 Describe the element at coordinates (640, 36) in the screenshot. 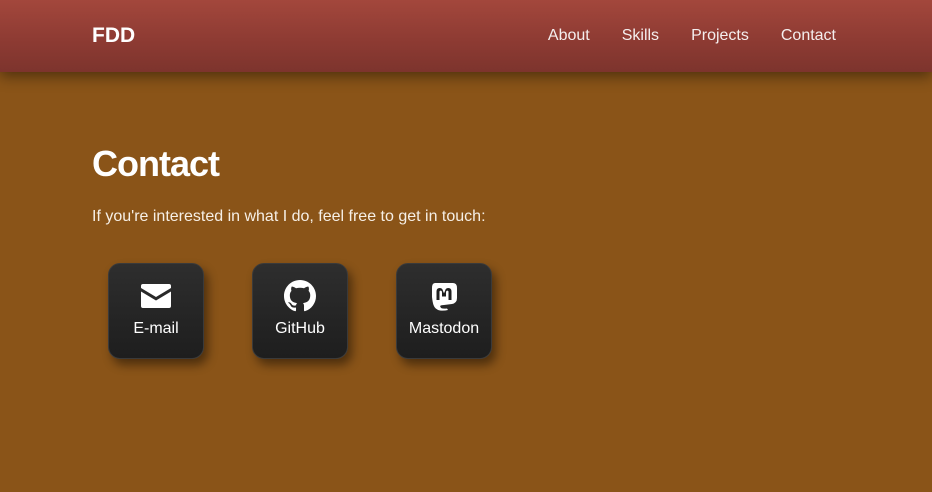

I see `nav-link-skills: Skills` at that location.